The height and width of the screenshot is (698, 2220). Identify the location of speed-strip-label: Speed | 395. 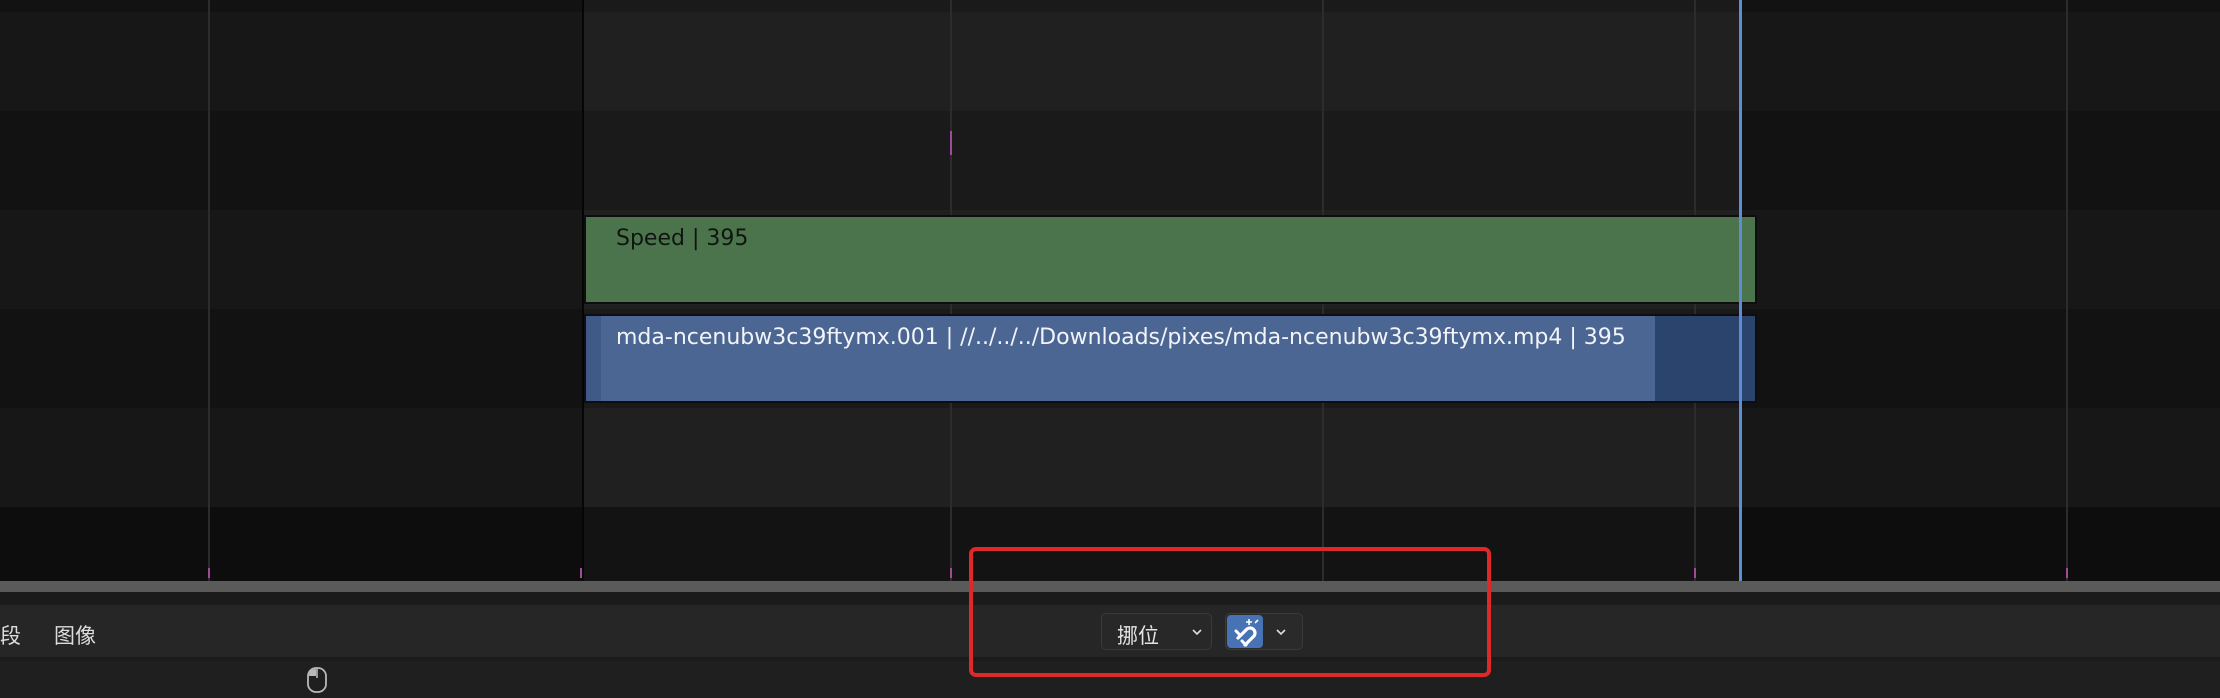
(682, 238).